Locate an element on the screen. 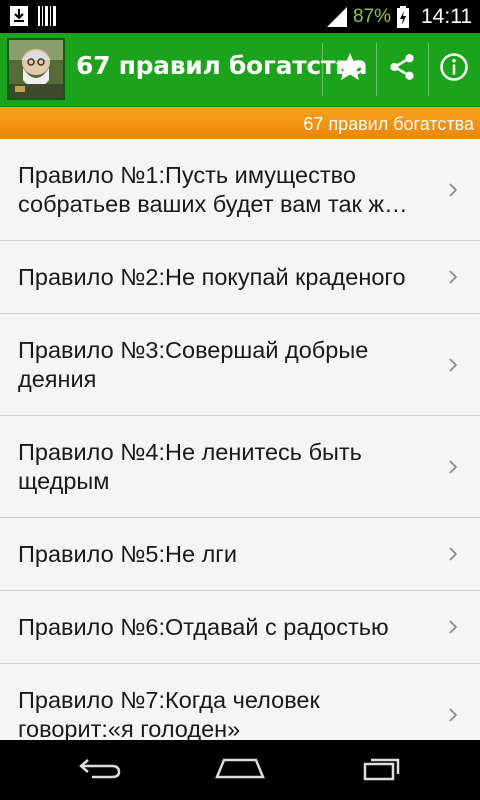 The width and height of the screenshot is (480, 800). subtitle-text: 67 правил богатства is located at coordinates (388, 124).